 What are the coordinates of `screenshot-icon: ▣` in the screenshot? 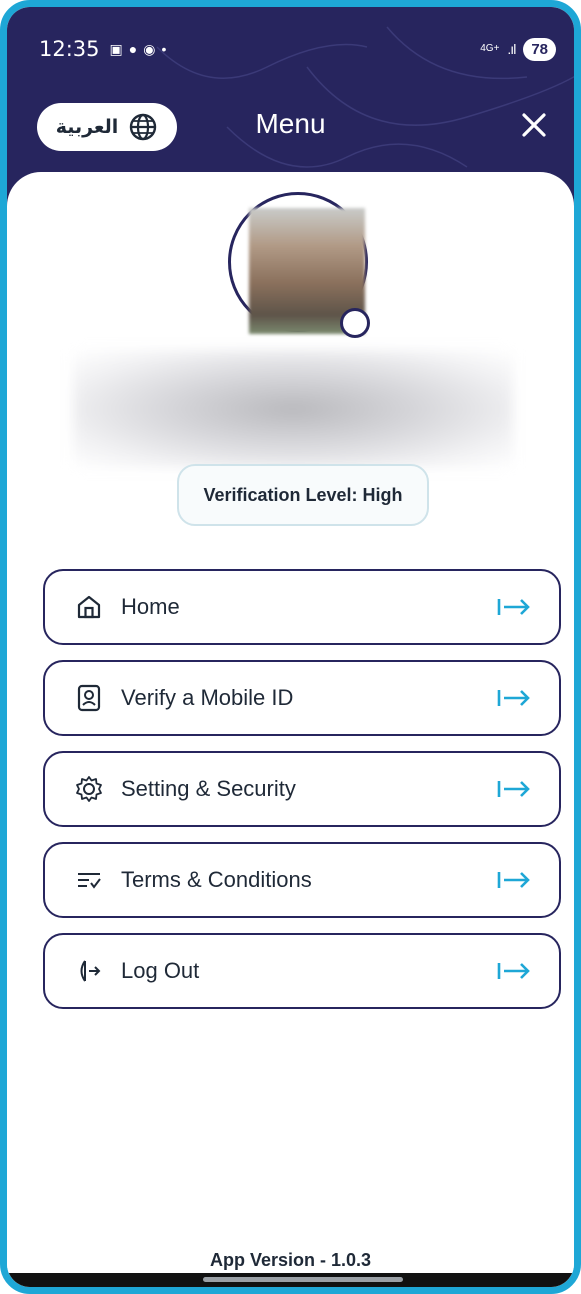 It's located at (116, 48).